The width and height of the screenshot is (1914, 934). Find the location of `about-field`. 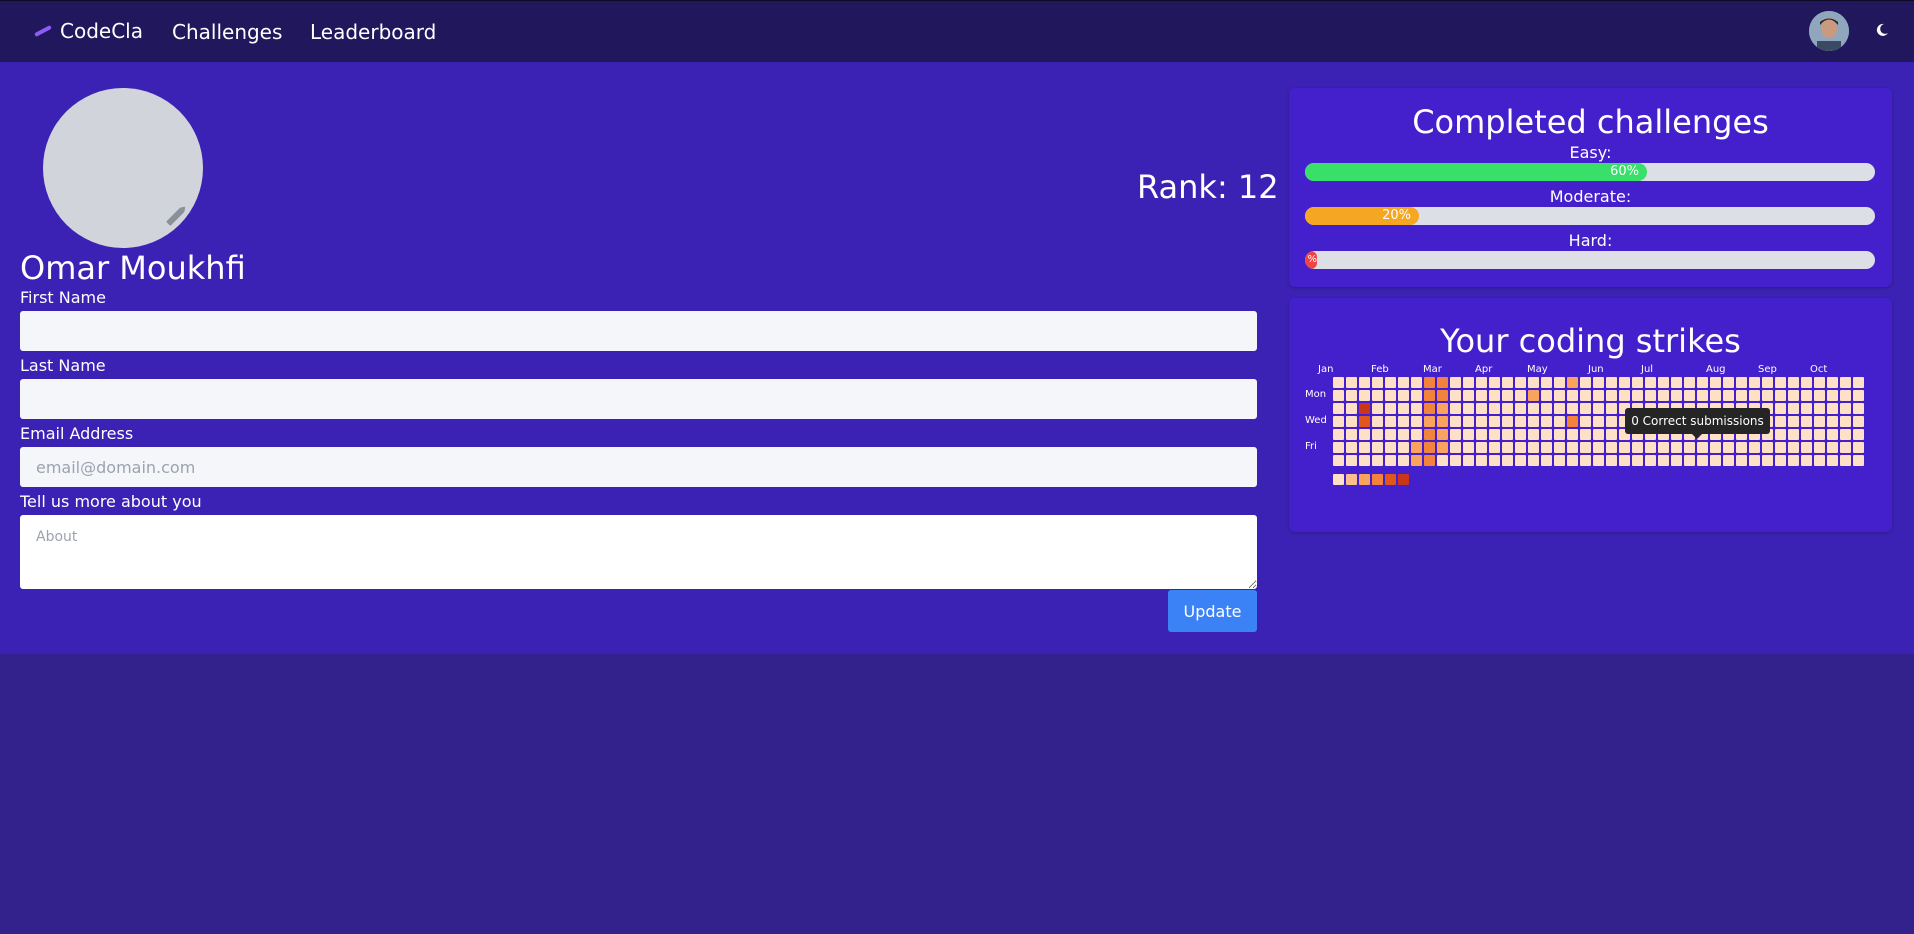

about-field is located at coordinates (638, 552).